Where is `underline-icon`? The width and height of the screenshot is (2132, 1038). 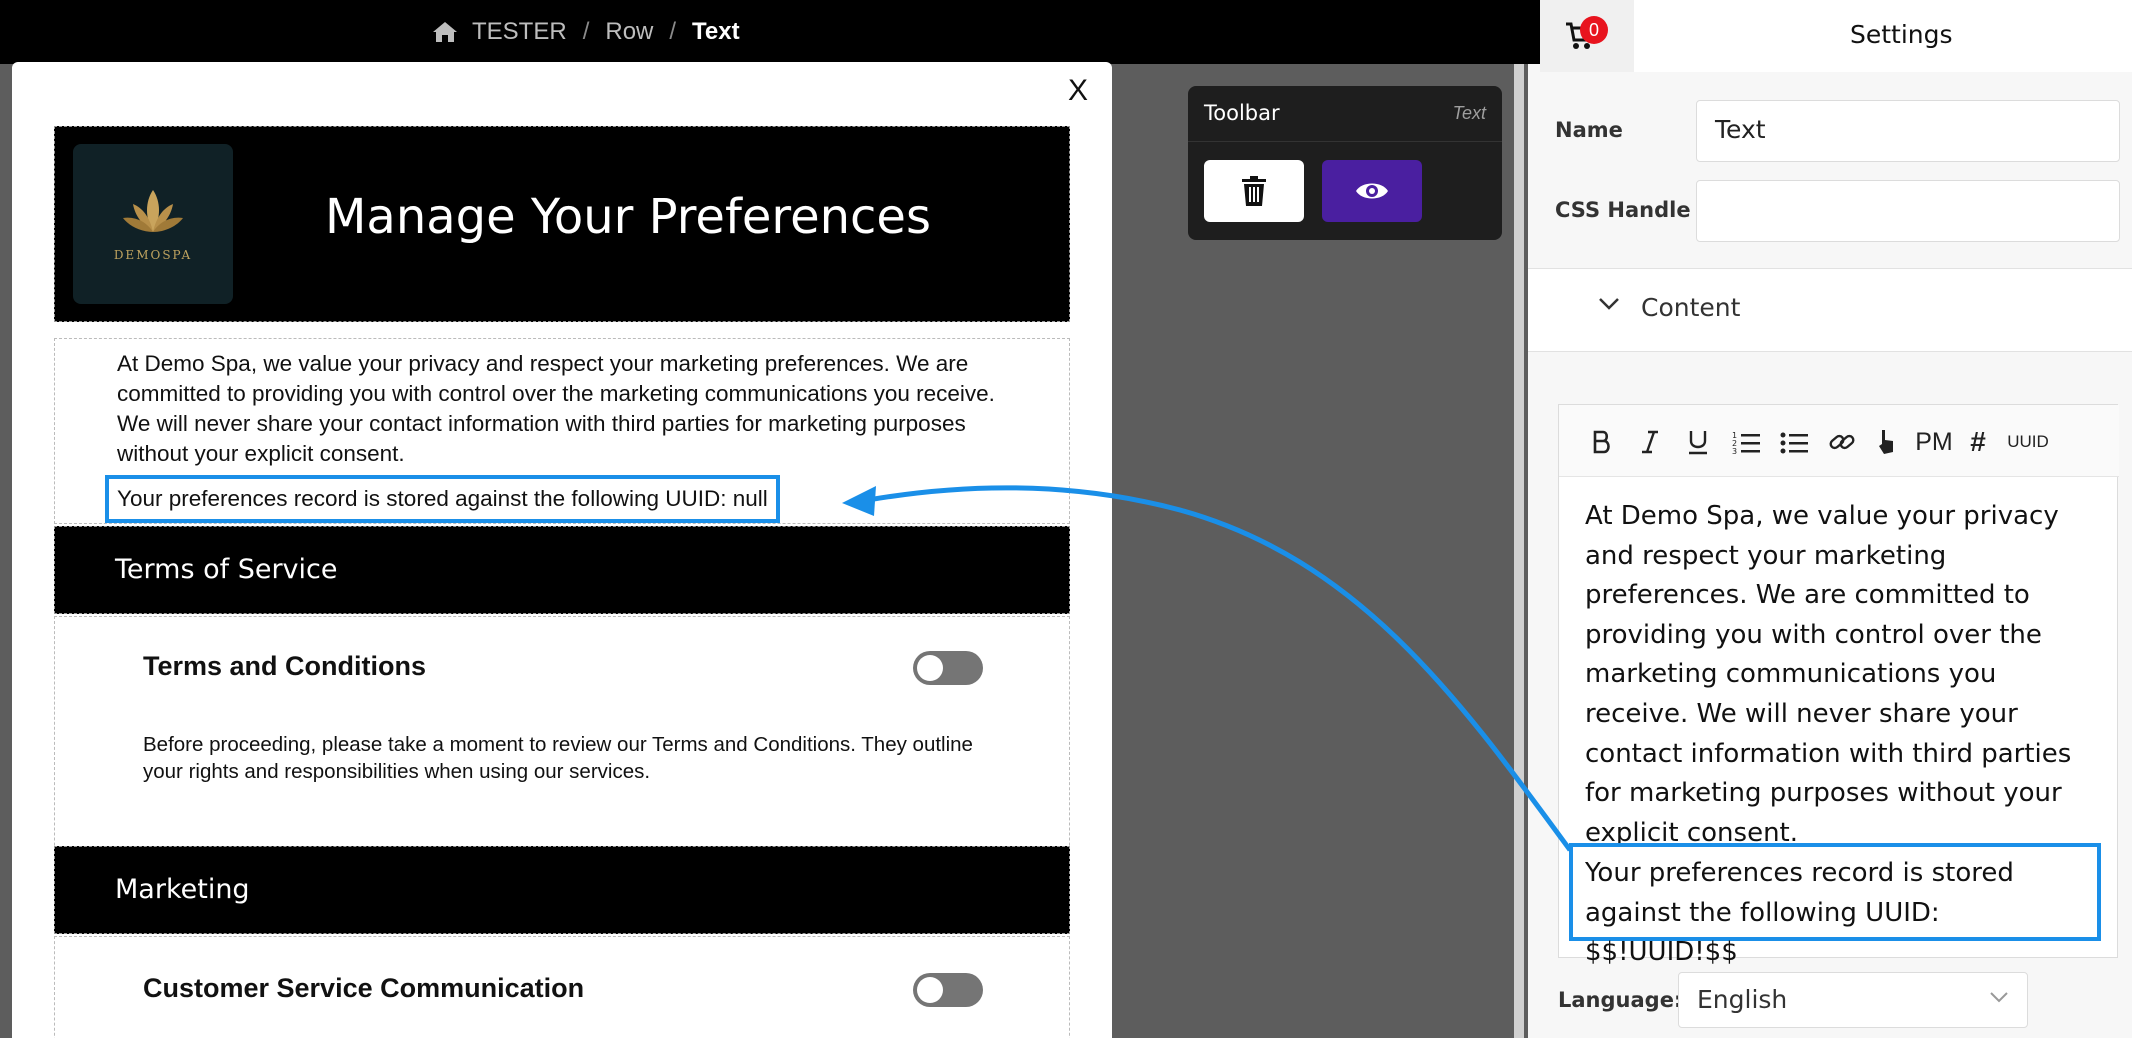 underline-icon is located at coordinates (1698, 443).